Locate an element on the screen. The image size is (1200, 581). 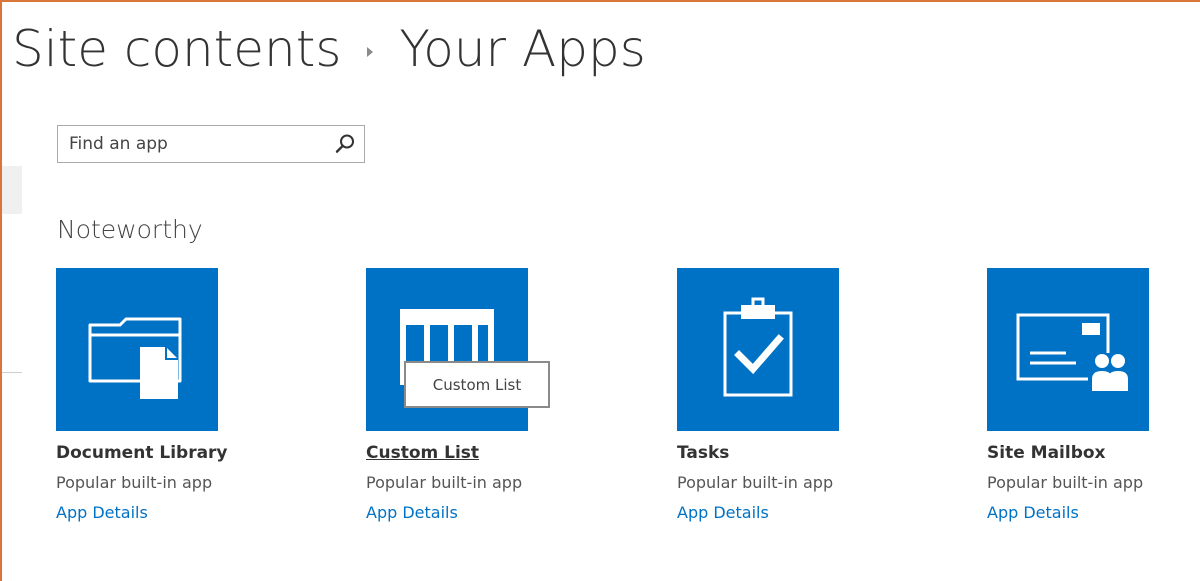
app-tile-tasks: Tasks Popular built-in app App Details is located at coordinates (807, 395).